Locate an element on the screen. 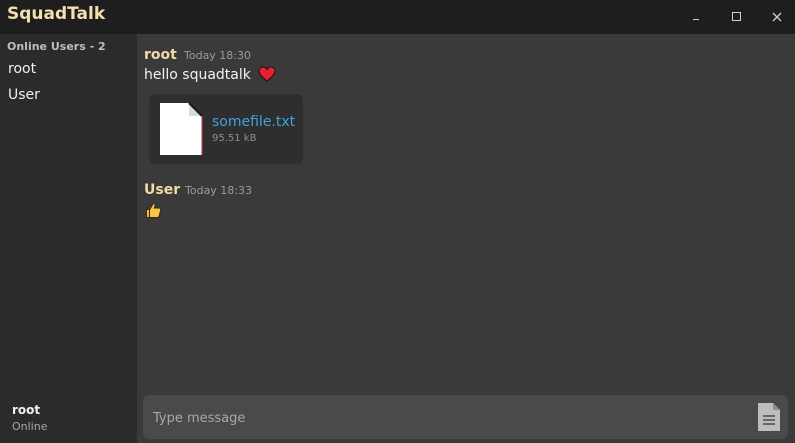 This screenshot has height=443, width=795. user-list-item: User is located at coordinates (24, 95).